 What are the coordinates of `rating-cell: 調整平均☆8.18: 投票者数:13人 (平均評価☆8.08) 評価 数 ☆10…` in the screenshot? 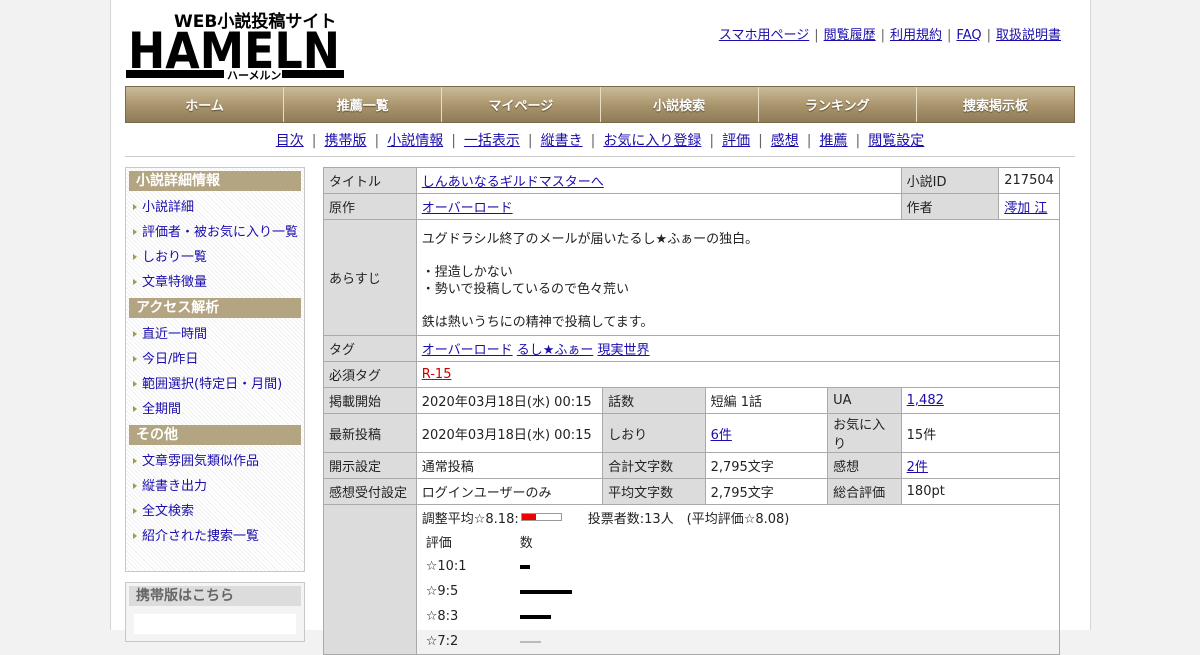 It's located at (738, 579).